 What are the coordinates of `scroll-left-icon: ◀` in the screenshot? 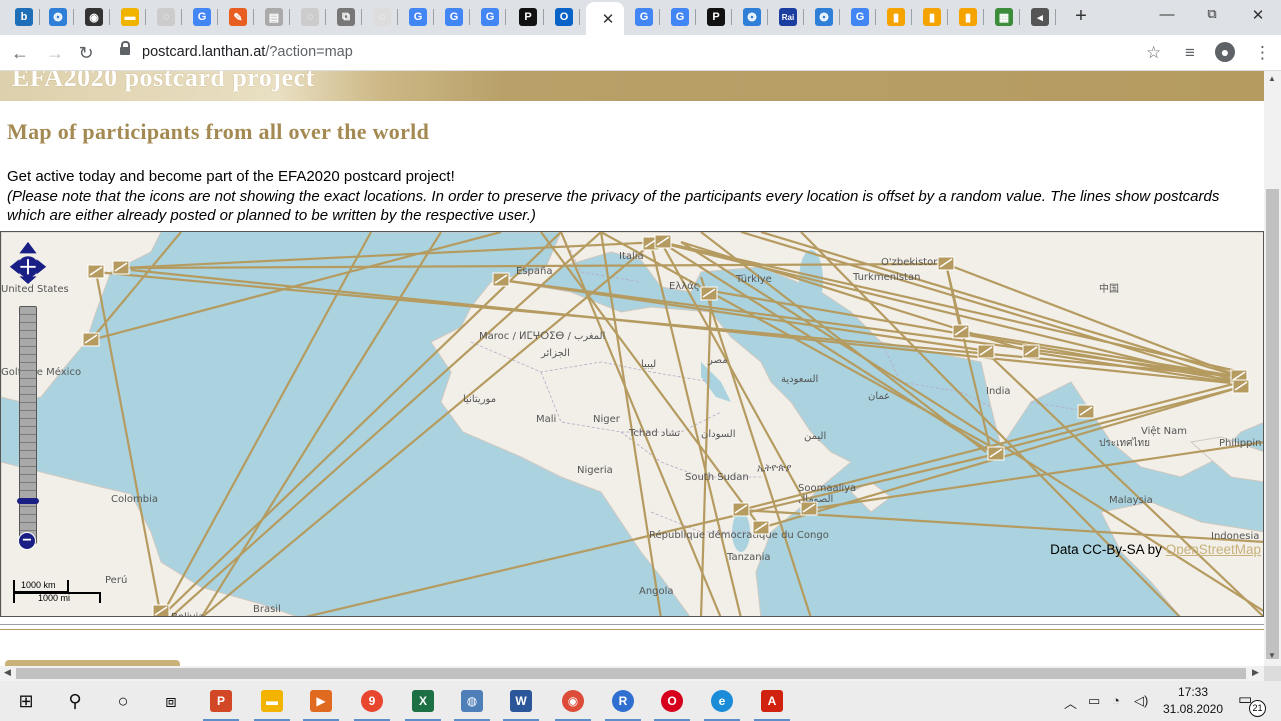 It's located at (7, 672).